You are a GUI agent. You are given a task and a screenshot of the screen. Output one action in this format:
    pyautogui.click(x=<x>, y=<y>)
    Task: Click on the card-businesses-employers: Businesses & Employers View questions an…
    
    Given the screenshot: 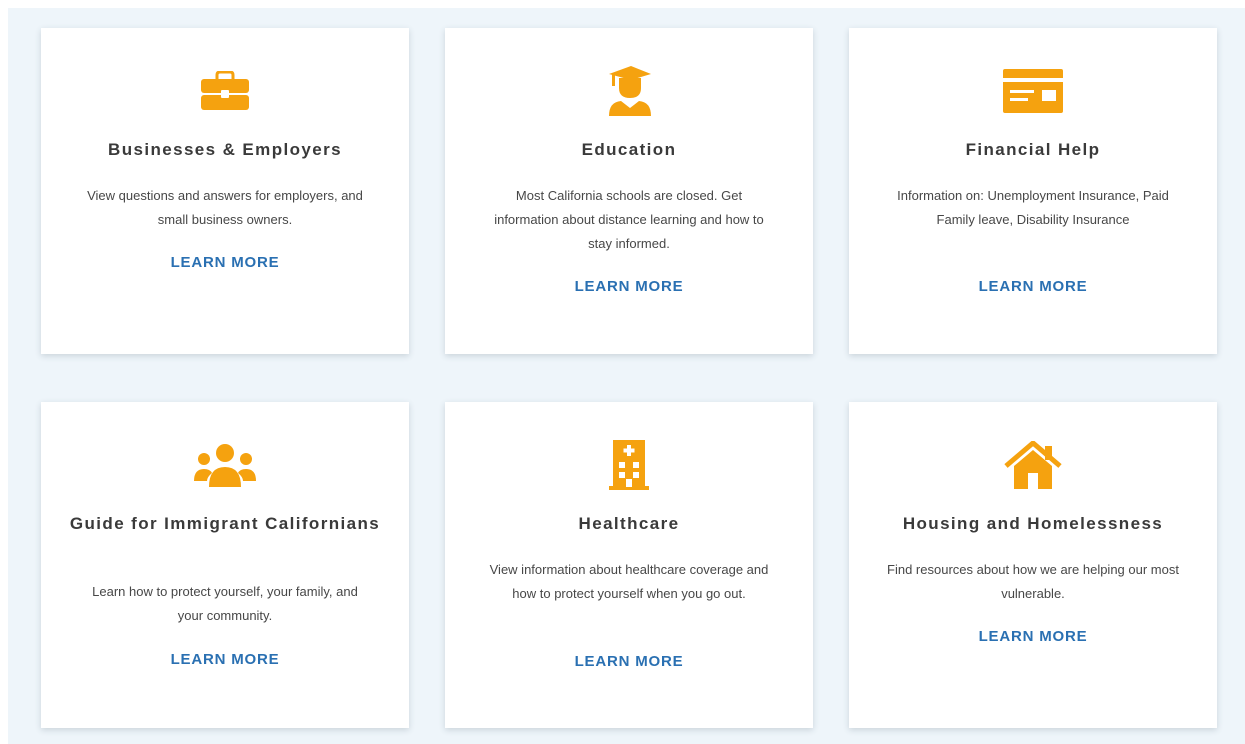 What is the action you would take?
    pyautogui.click(x=225, y=191)
    